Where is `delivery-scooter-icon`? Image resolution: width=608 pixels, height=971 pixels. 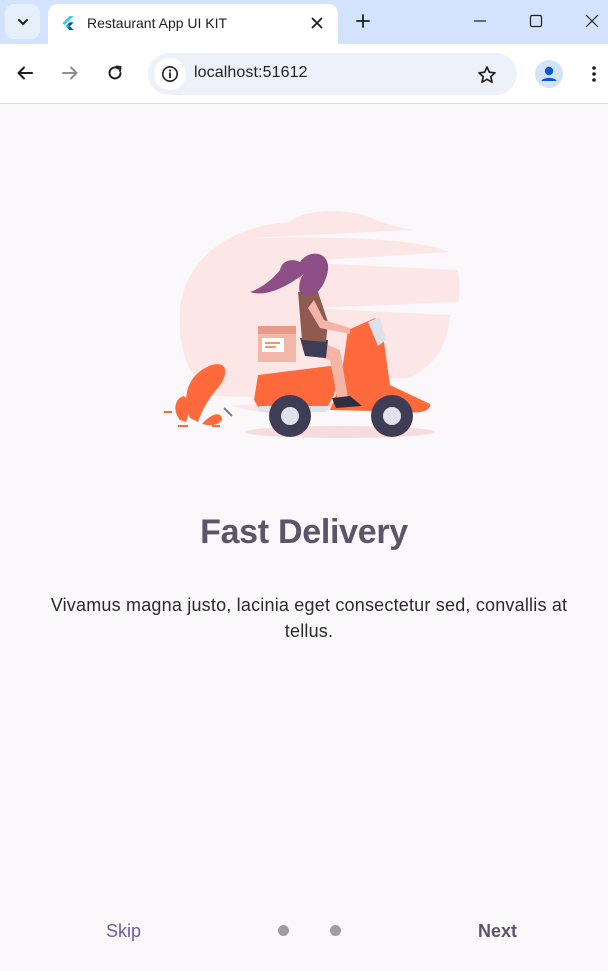
delivery-scooter-icon is located at coordinates (312, 324).